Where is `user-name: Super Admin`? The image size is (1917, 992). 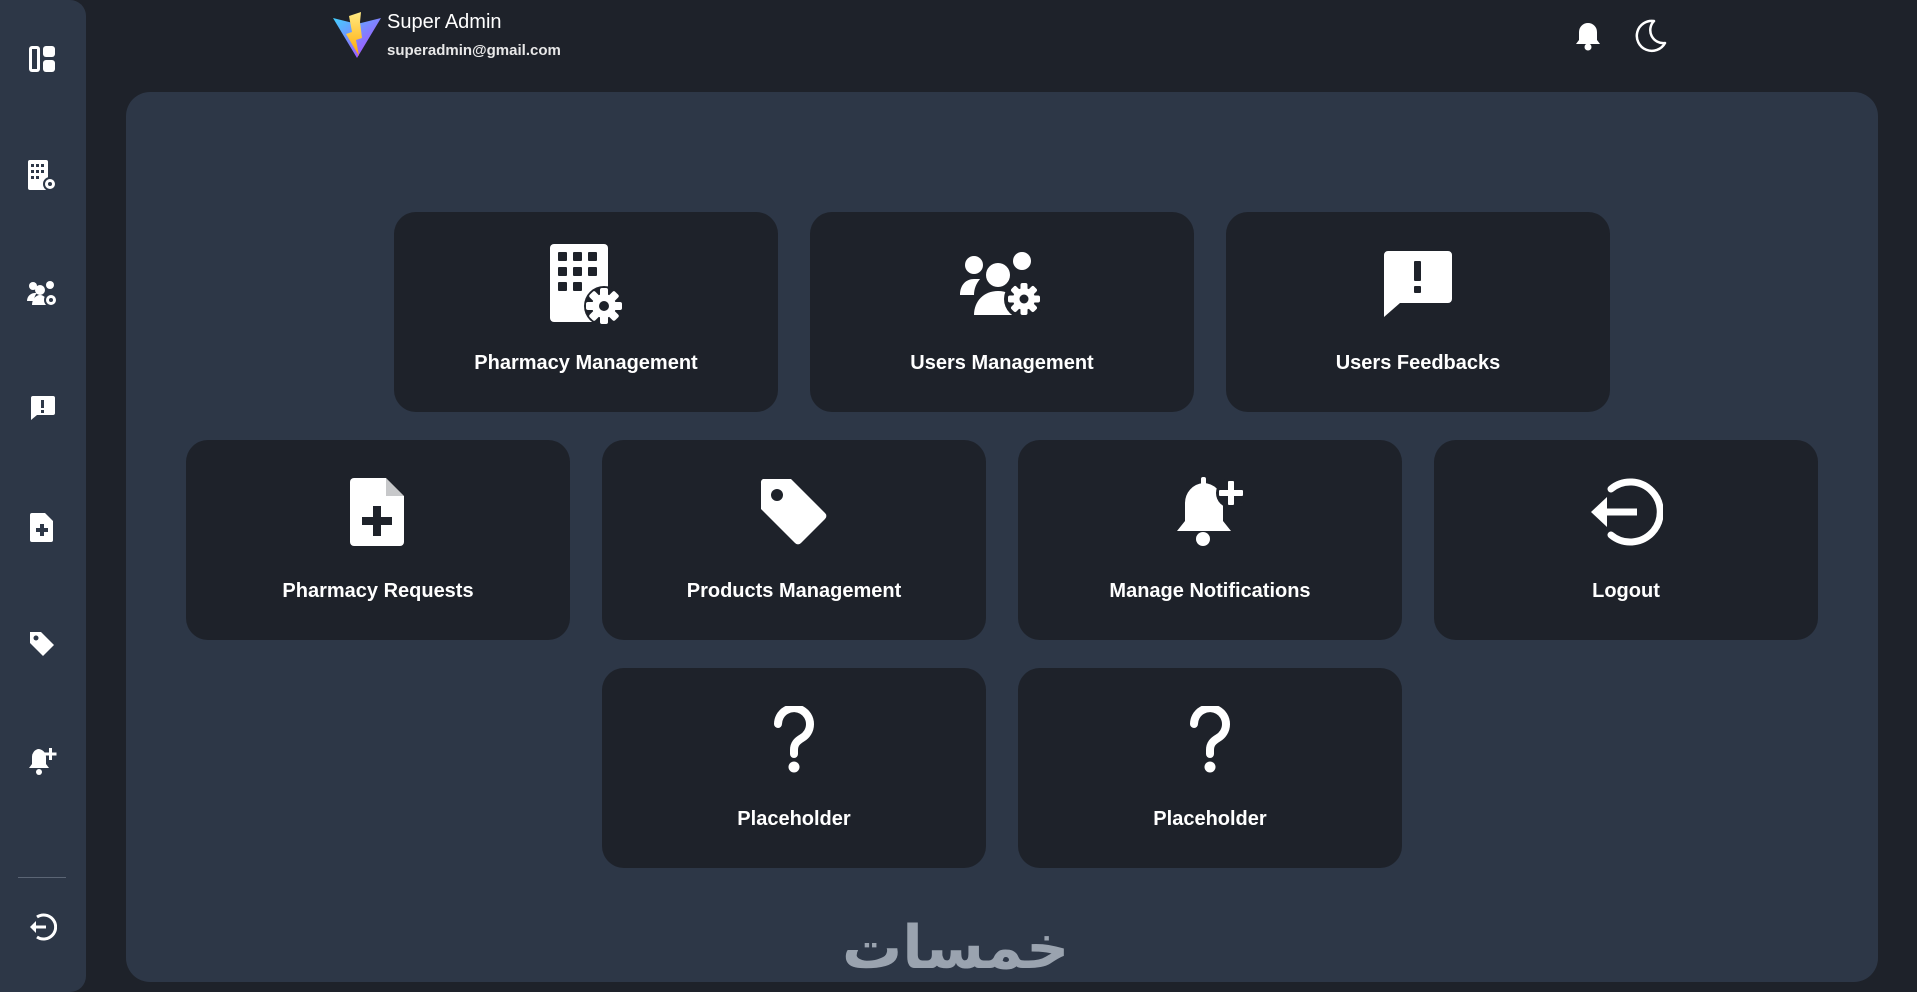 user-name: Super Admin is located at coordinates (444, 22).